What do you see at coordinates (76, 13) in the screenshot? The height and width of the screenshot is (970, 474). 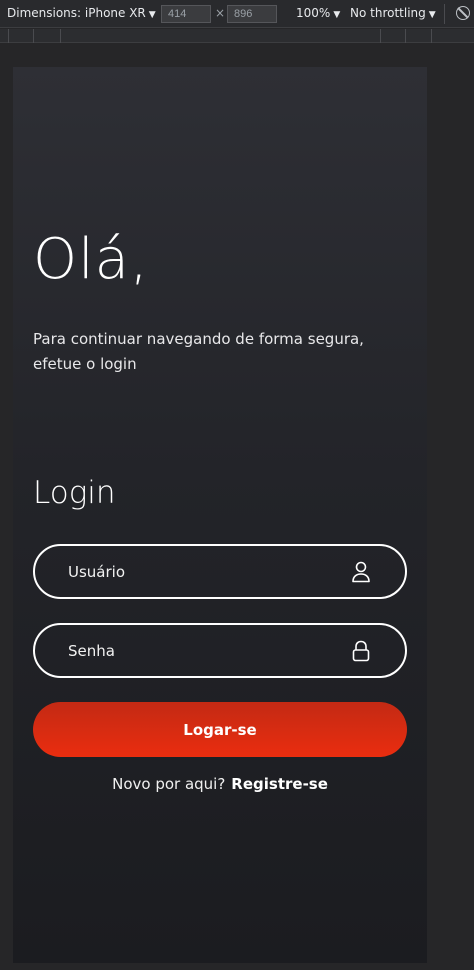 I see `device-label: Dimensions: iPhone XR` at bounding box center [76, 13].